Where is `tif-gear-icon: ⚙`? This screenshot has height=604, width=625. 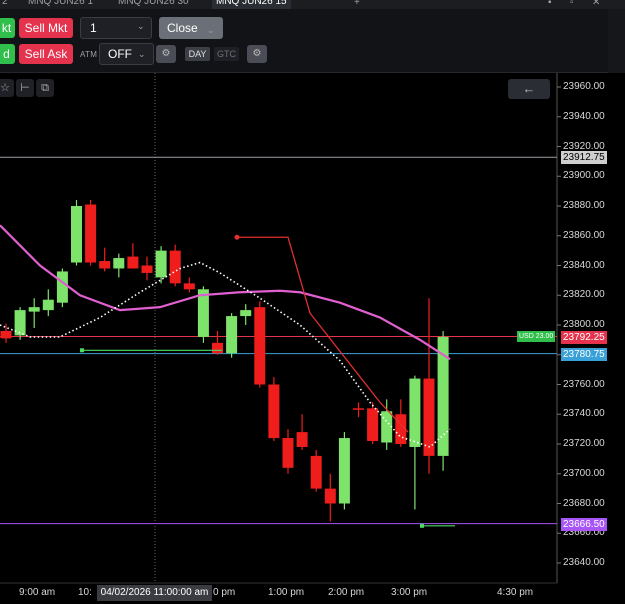 tif-gear-icon: ⚙ is located at coordinates (257, 54).